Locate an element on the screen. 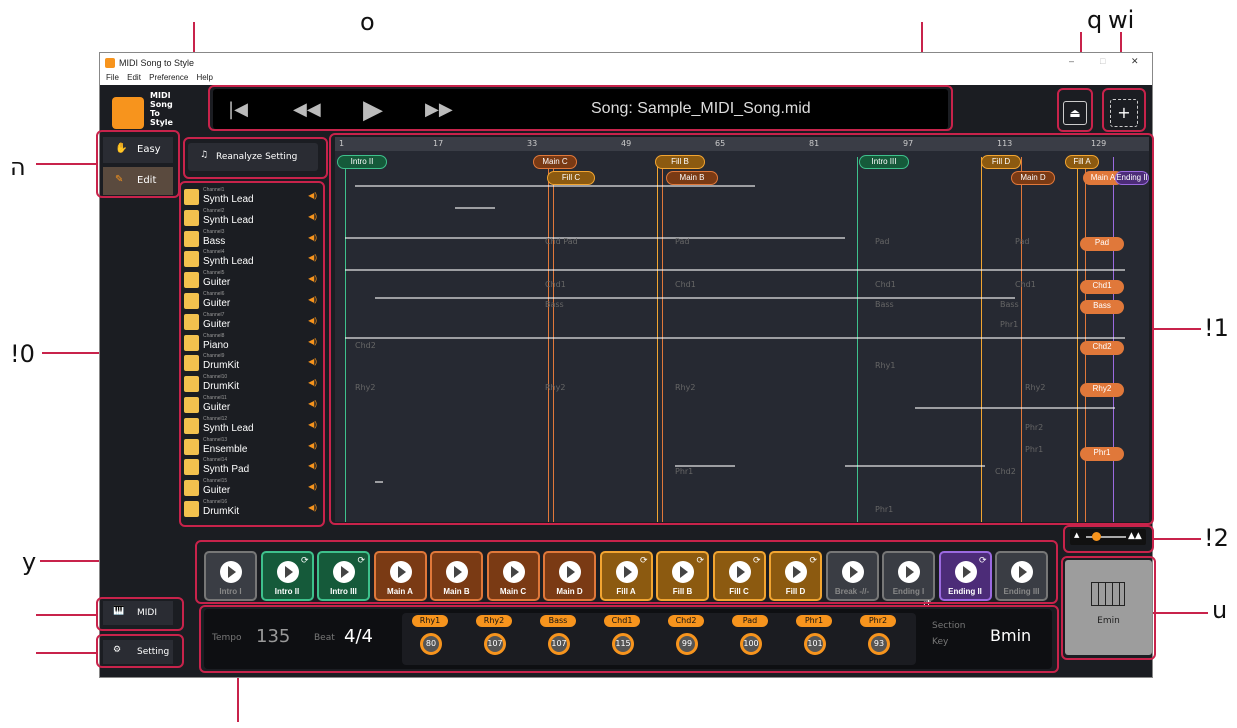 The width and height of the screenshot is (1237, 728). menu-preference: Preference is located at coordinates (168, 77).